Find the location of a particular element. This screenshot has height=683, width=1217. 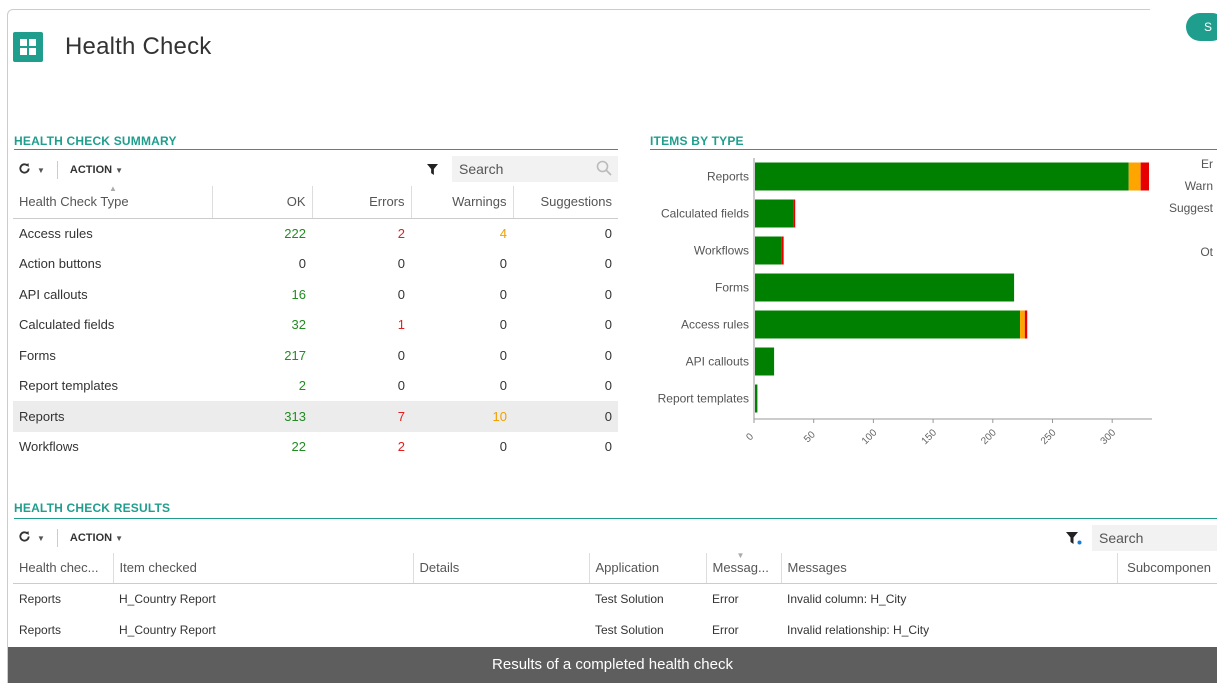

summary-search-input: Search is located at coordinates (535, 169).